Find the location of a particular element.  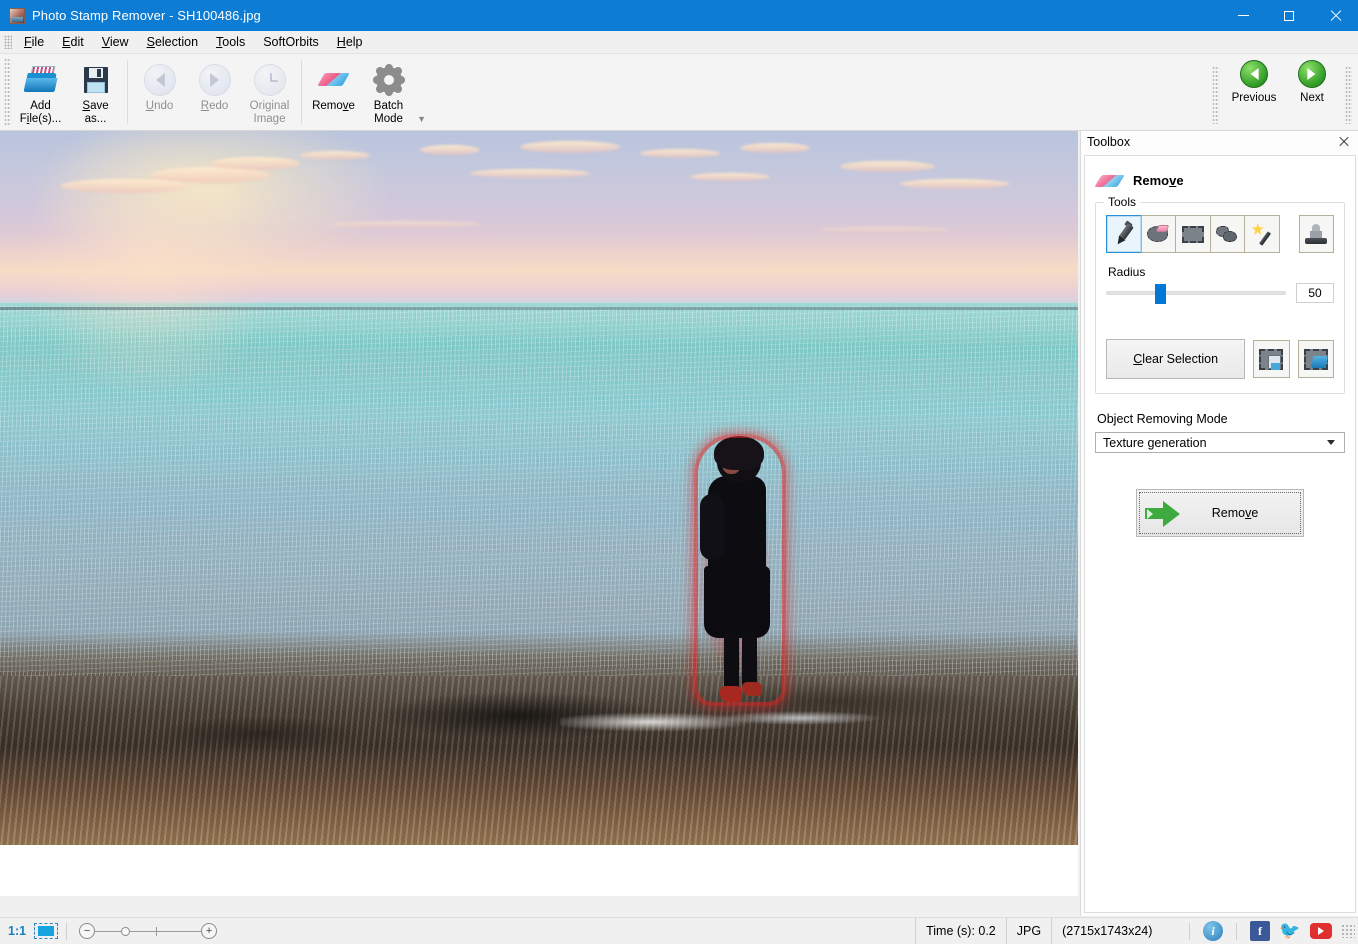

menu-item-edit: Edit is located at coordinates (73, 42).